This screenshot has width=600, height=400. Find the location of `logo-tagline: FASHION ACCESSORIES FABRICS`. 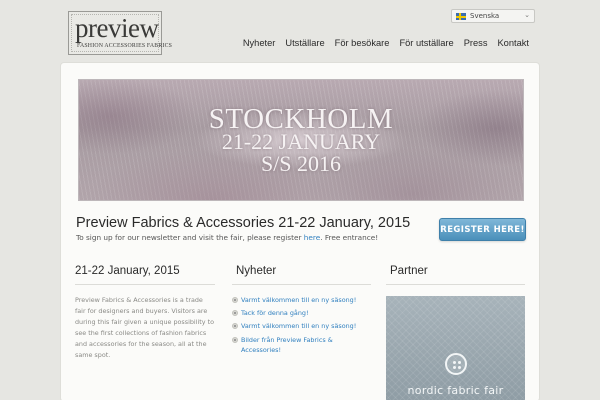

logo-tagline: FASHION ACCESSORIES FABRICS is located at coordinates (125, 46).